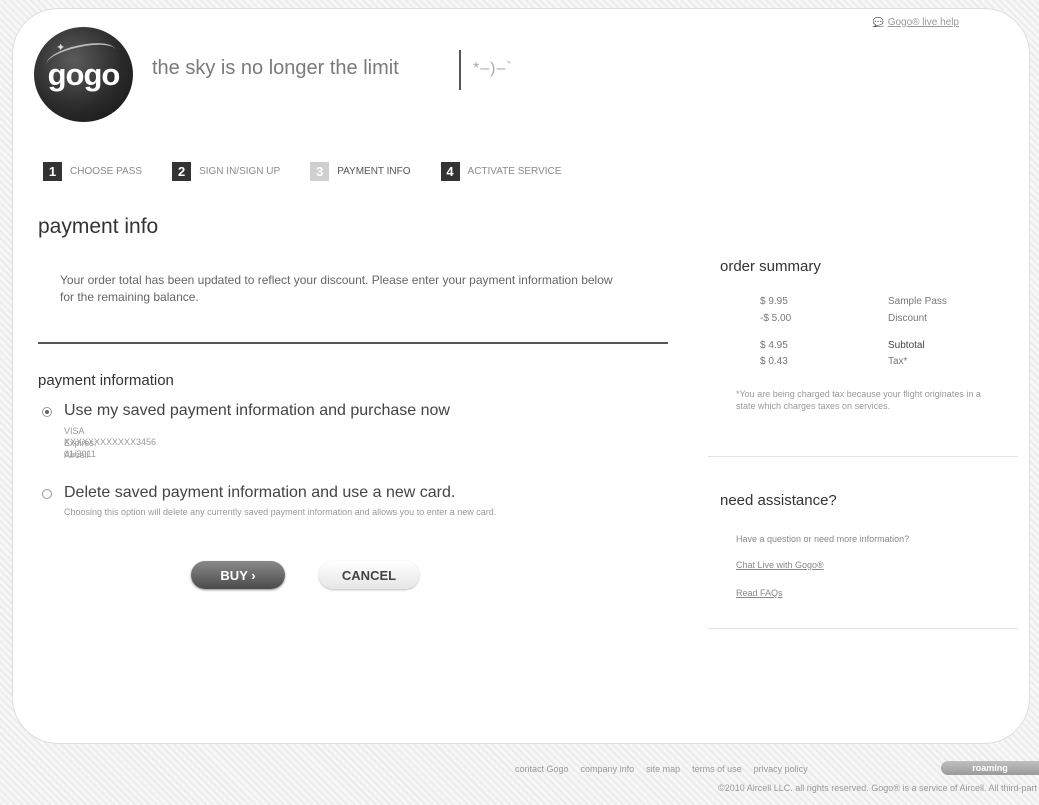 This screenshot has width=1039, height=805. What do you see at coordinates (774, 301) in the screenshot?
I see `summary-amount: $ 9.95` at bounding box center [774, 301].